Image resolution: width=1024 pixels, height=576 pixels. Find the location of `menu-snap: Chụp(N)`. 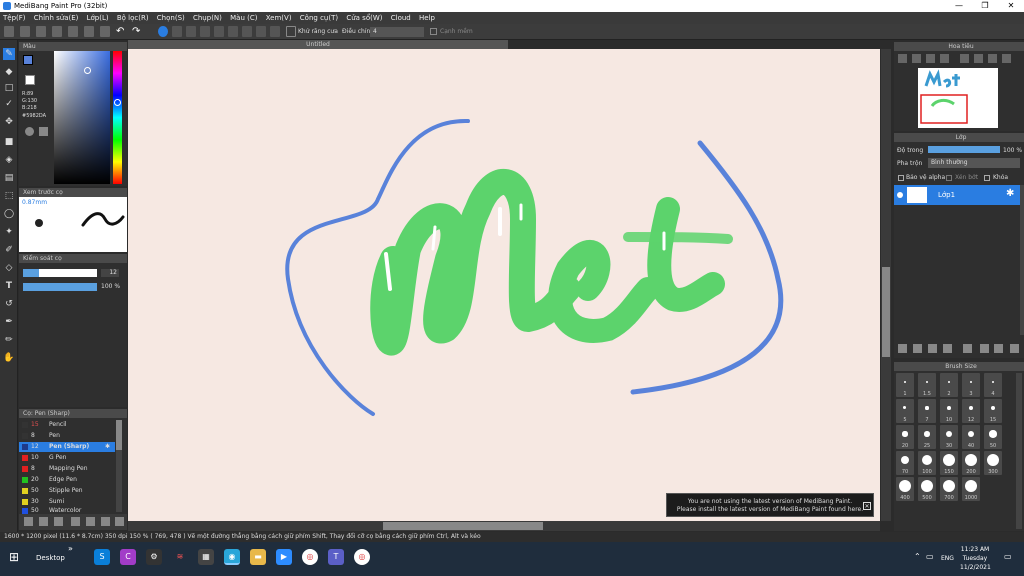

menu-snap: Chụp(N) is located at coordinates (207, 18).